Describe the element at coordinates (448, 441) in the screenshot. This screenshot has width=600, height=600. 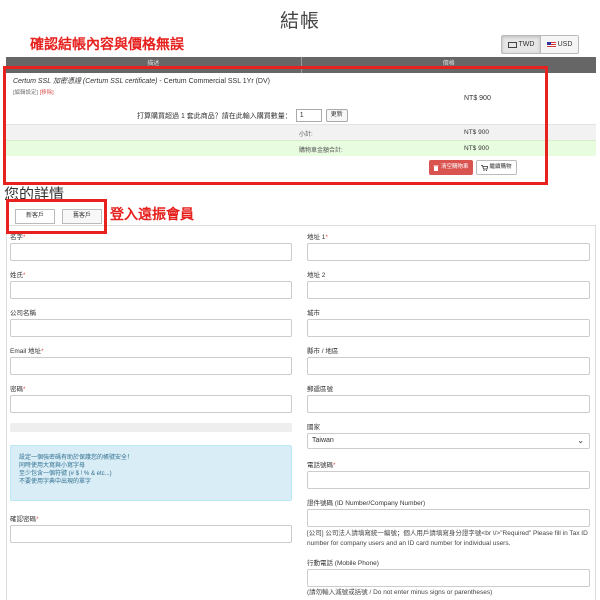
I see `country-select: Taiwan ⌄` at that location.